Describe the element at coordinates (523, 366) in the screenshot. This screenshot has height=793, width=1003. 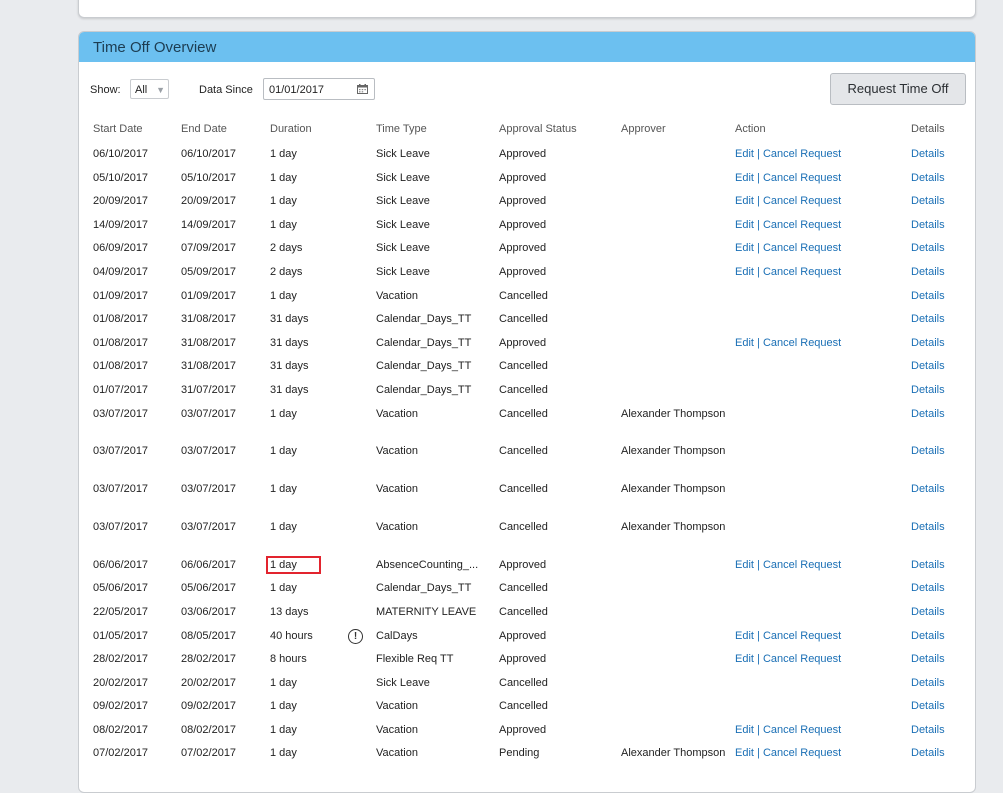
I see `approval-status-cell: Cancelled` at that location.